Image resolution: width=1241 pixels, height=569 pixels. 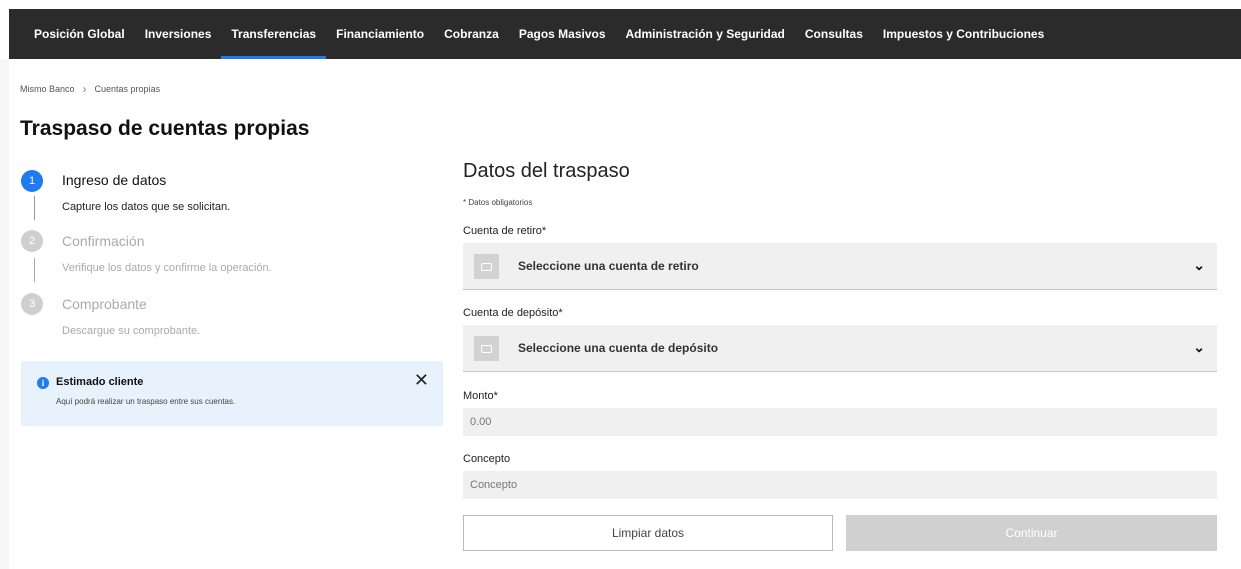 What do you see at coordinates (32, 241) in the screenshot?
I see `step-number: 2` at bounding box center [32, 241].